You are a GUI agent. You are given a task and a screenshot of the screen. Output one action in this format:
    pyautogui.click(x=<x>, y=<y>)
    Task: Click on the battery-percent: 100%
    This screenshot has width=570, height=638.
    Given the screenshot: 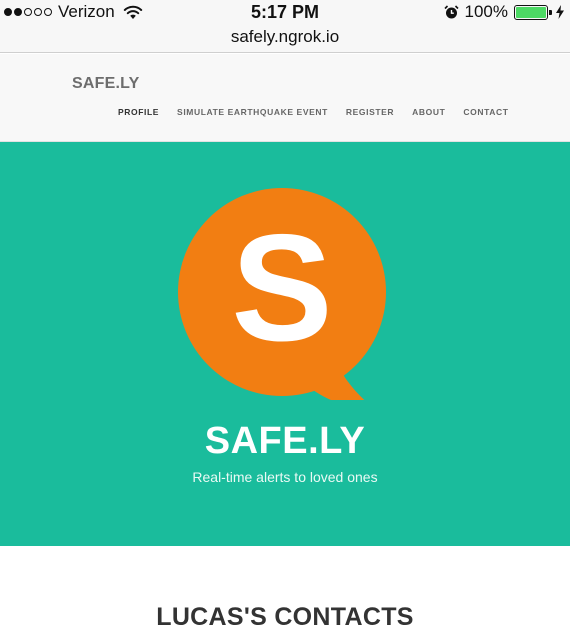 What is the action you would take?
    pyautogui.click(x=486, y=11)
    